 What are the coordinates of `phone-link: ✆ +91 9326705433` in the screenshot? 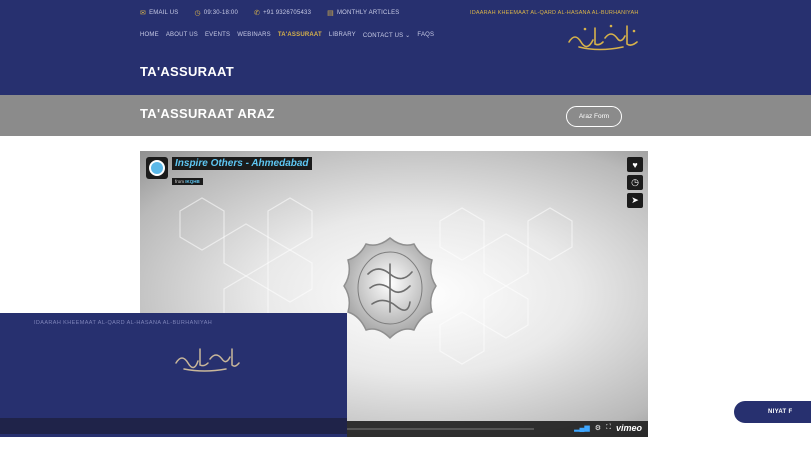 It's located at (282, 13).